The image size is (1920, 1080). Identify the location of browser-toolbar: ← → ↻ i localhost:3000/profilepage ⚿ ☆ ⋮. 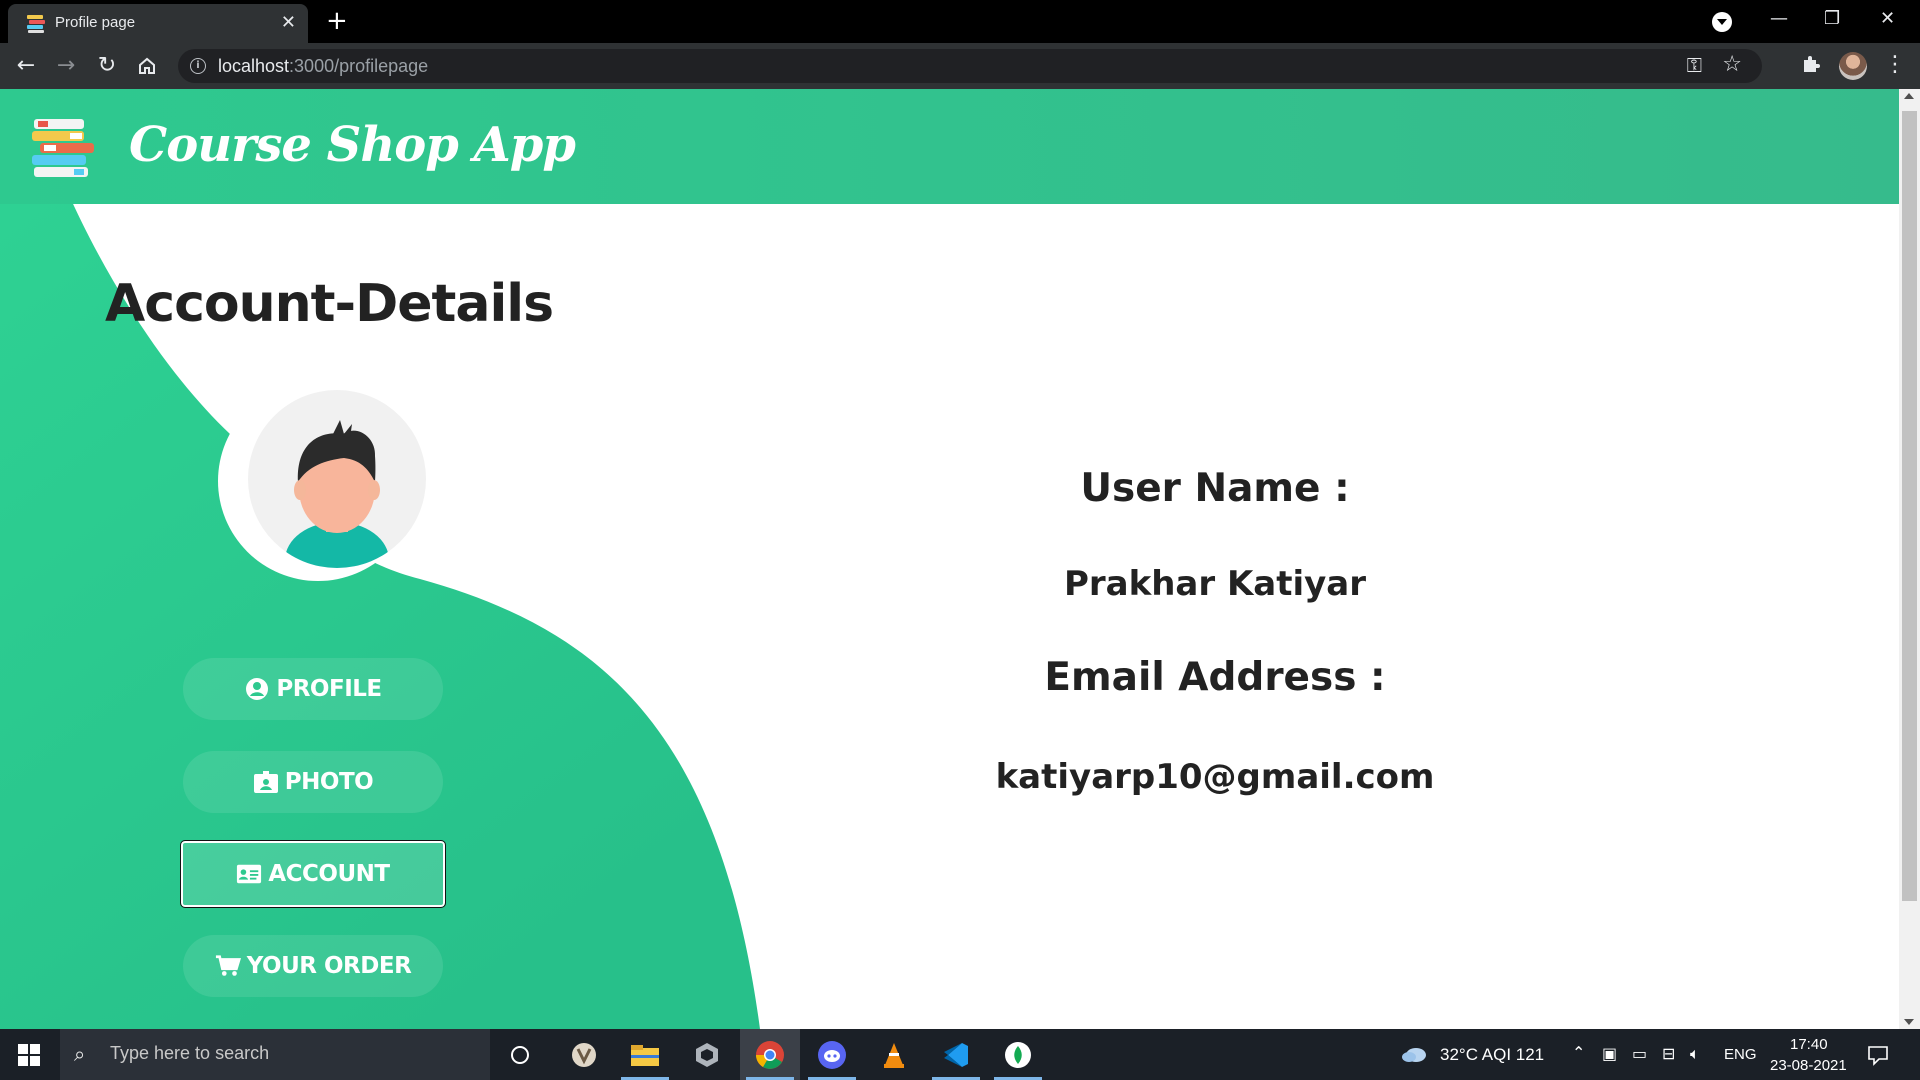
(960, 66).